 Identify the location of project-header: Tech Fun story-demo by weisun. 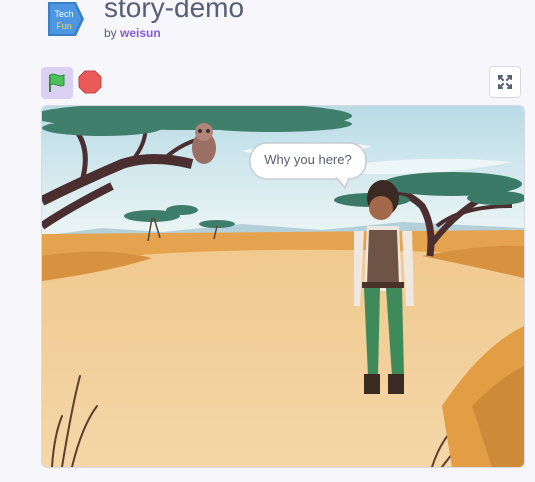
(267, 30).